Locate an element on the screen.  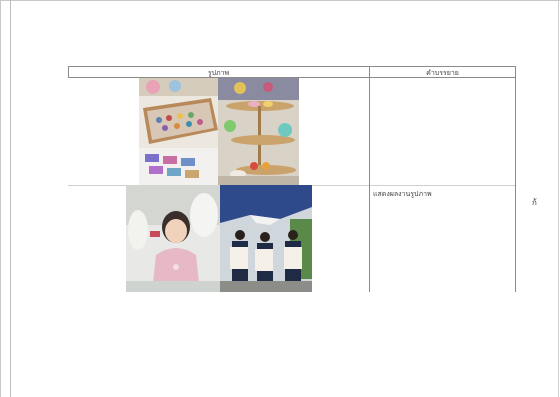
table-right-border is located at coordinates (515, 179).